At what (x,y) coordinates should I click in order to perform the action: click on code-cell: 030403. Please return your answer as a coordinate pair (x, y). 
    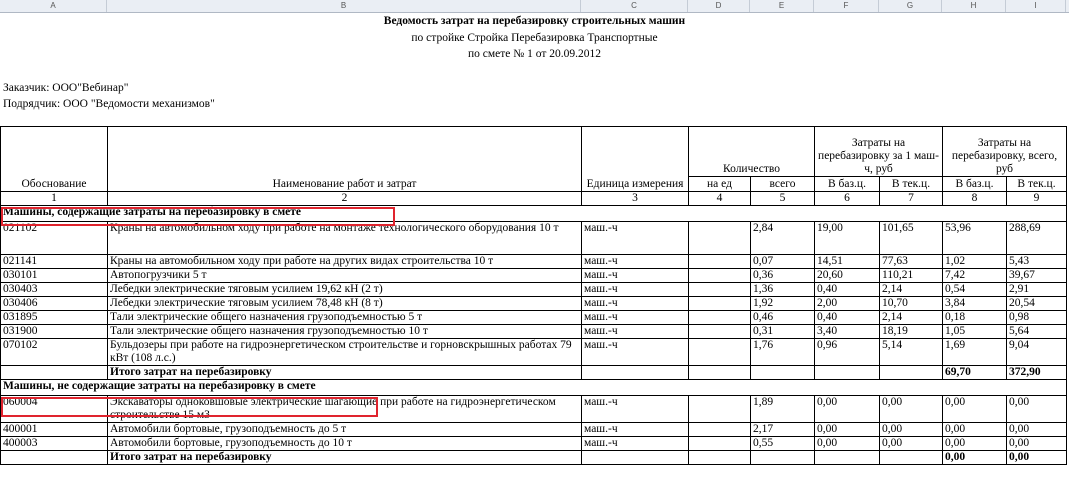
    Looking at the image, I should click on (54, 289).